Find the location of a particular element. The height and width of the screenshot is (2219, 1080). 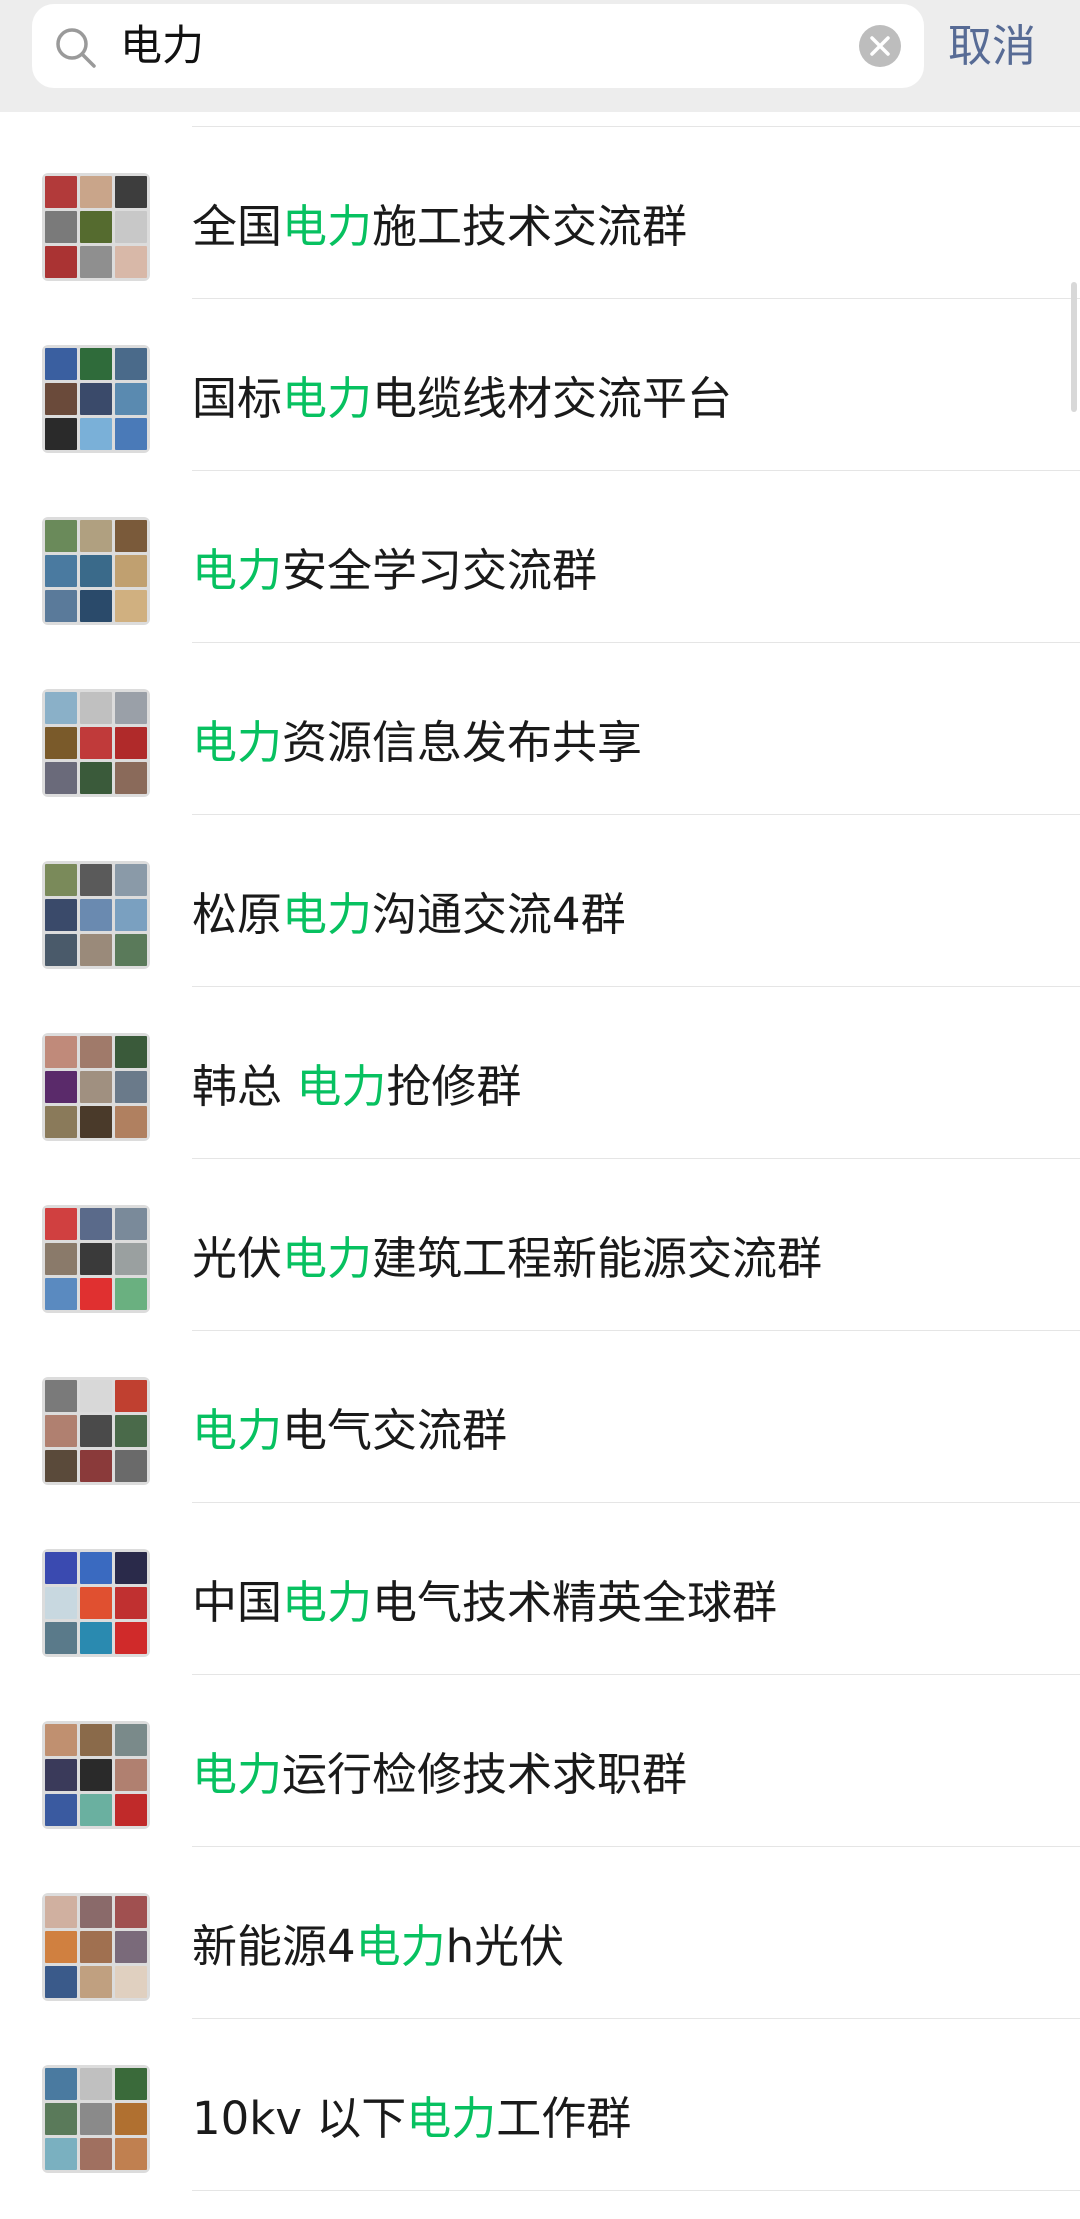

group-name-prefix: 中国 is located at coordinates (237, 1602).